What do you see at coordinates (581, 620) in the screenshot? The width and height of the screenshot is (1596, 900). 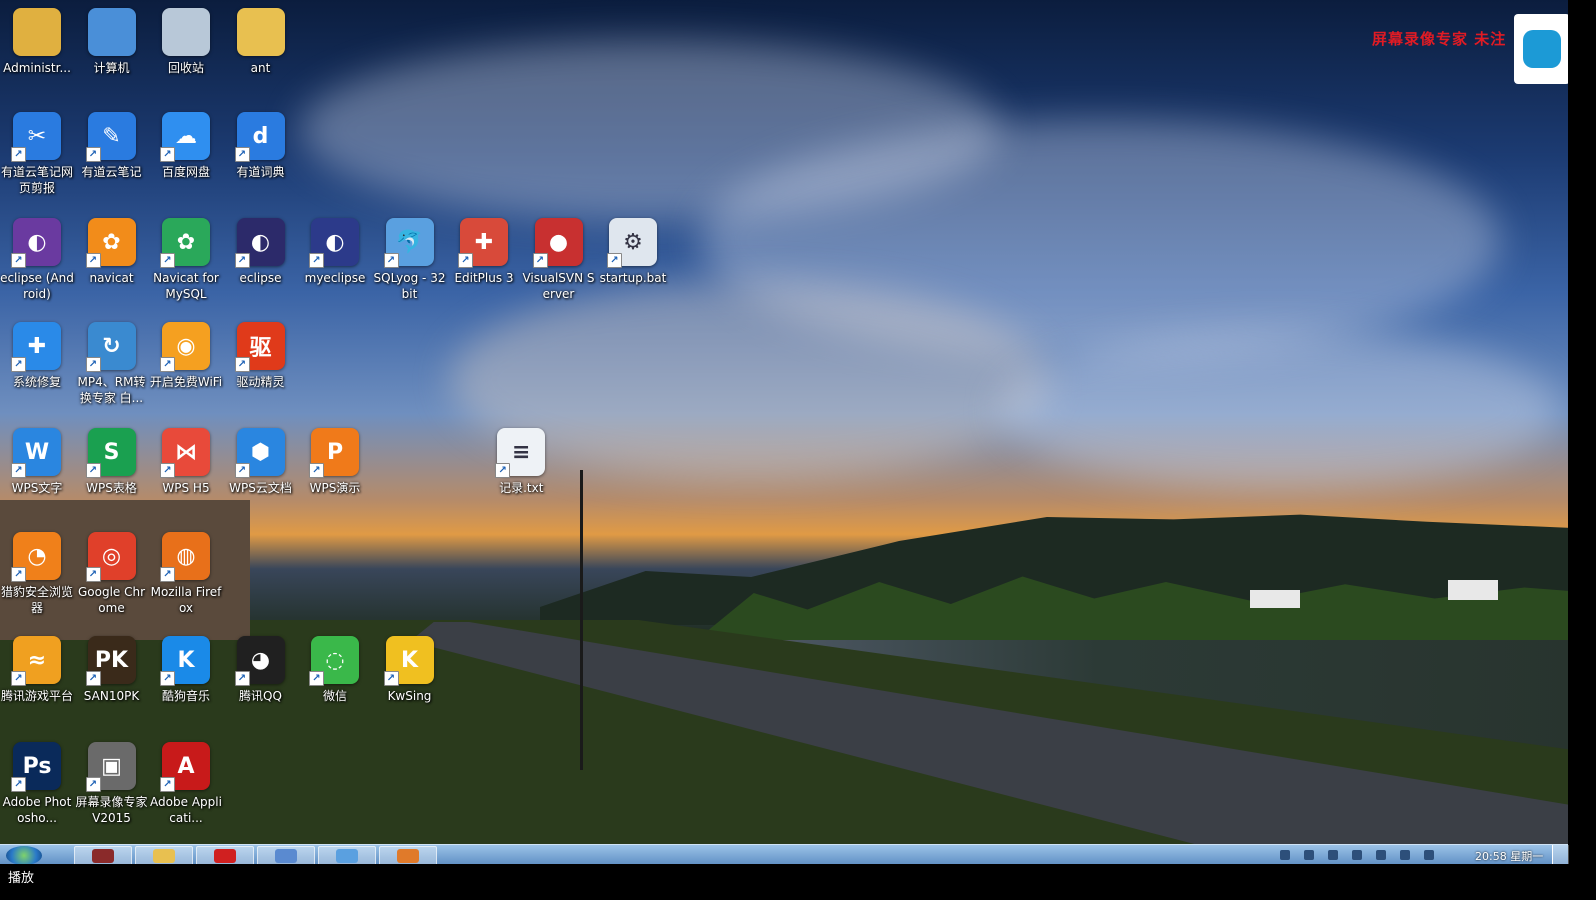 I see `street-lamp` at bounding box center [581, 620].